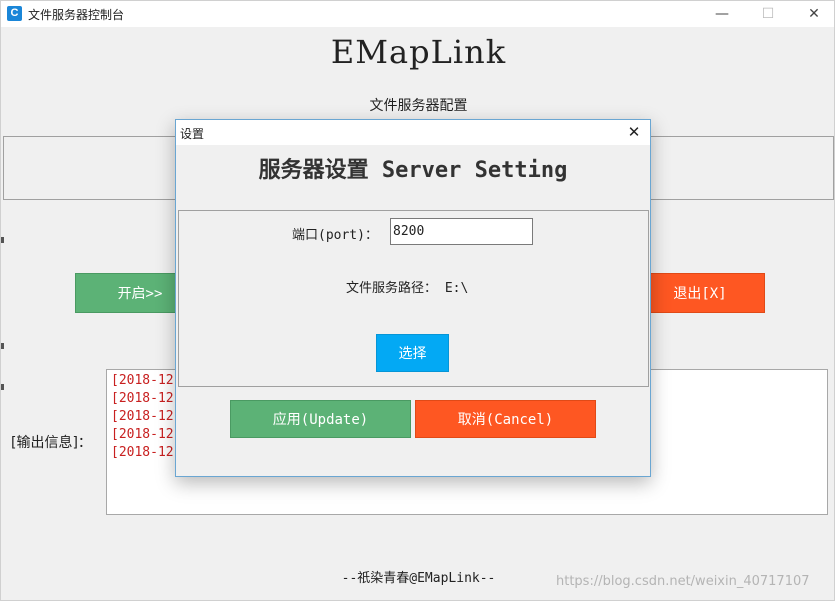 This screenshot has width=835, height=601. I want to click on dialog-close-button: ✕, so click(634, 132).